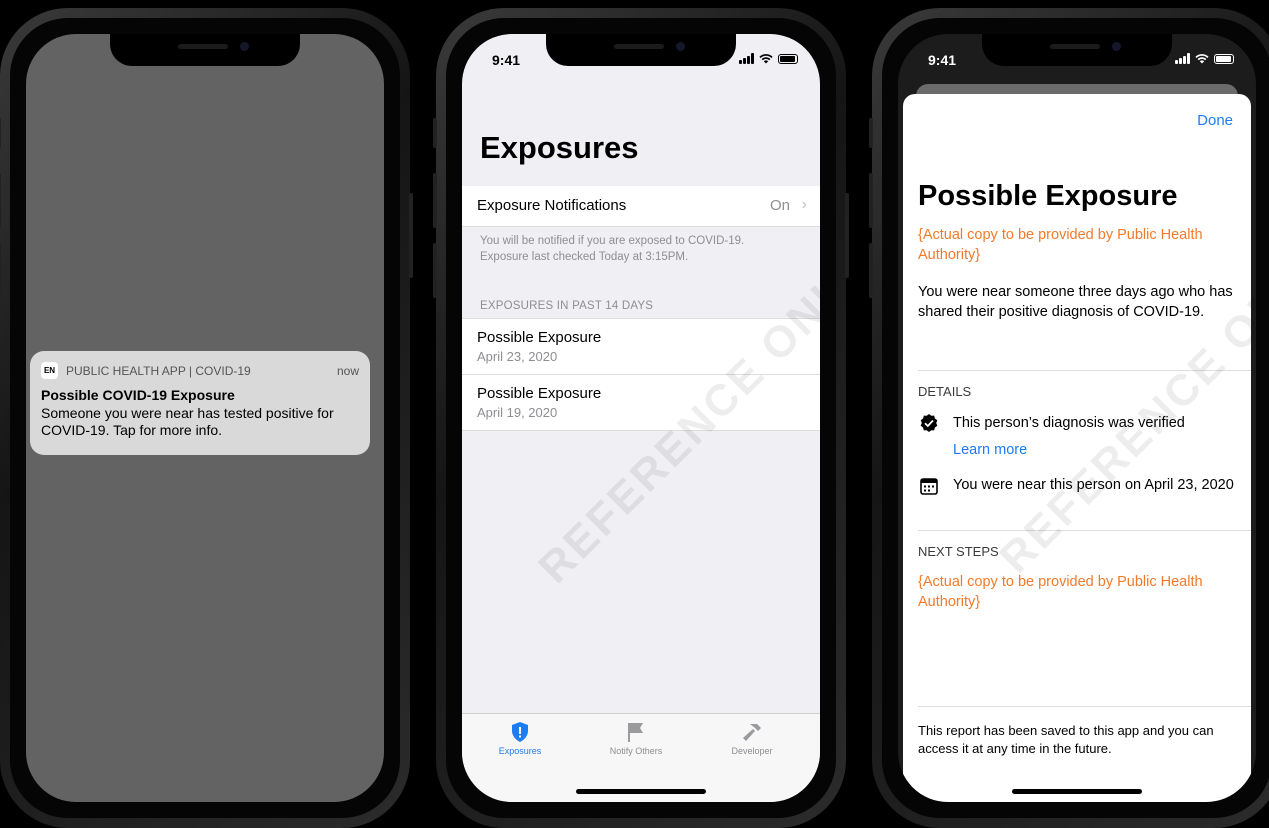 This screenshot has height=828, width=1269. I want to click on tab-notify-others: Notify Others, so click(636, 739).